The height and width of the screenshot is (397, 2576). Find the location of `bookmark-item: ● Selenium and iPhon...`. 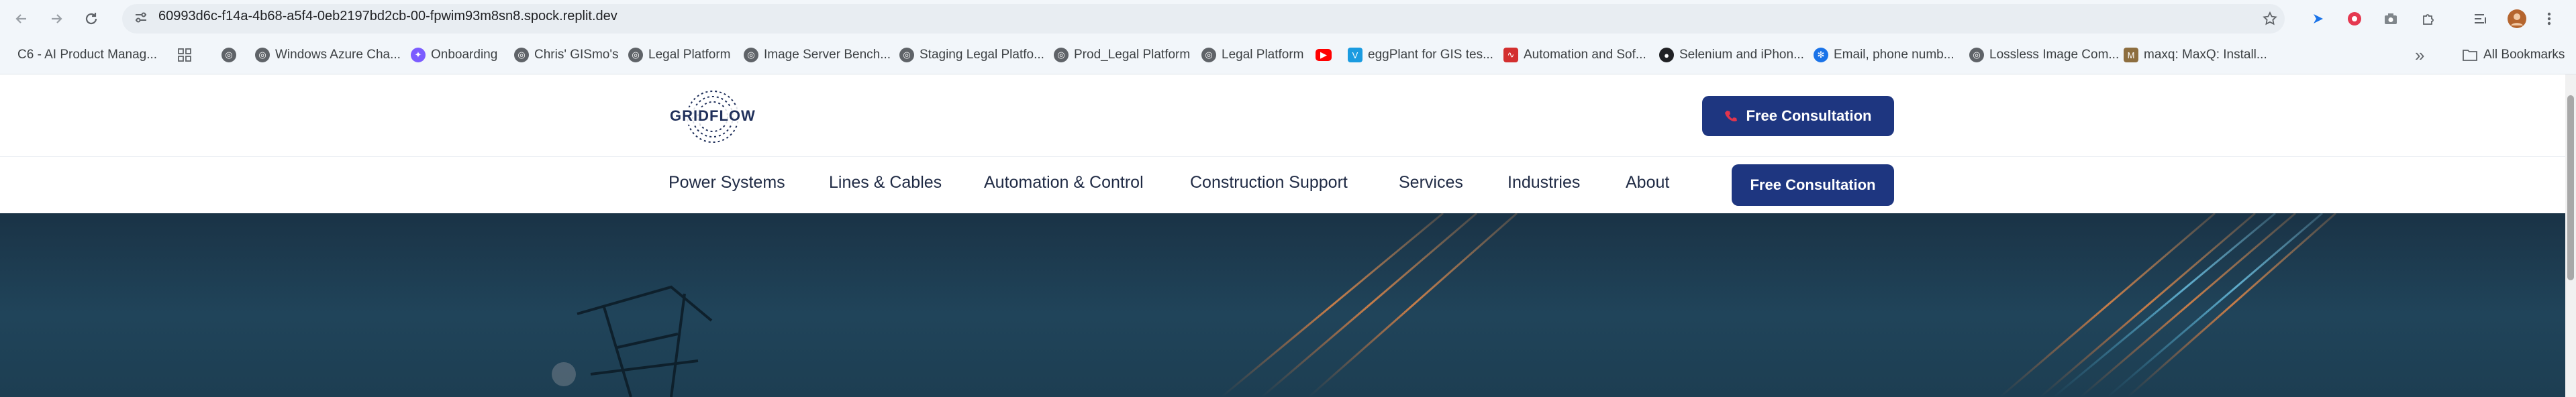

bookmark-item: ● Selenium and iPhon... is located at coordinates (1731, 55).